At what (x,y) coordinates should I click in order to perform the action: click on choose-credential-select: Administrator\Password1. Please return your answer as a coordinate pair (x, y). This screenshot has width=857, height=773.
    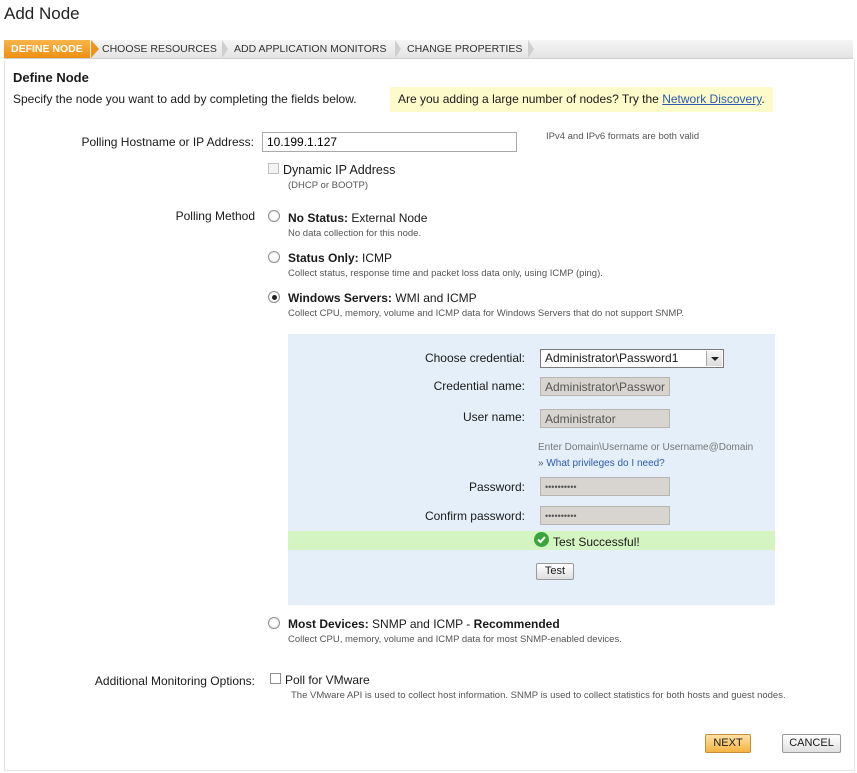
    Looking at the image, I should click on (632, 358).